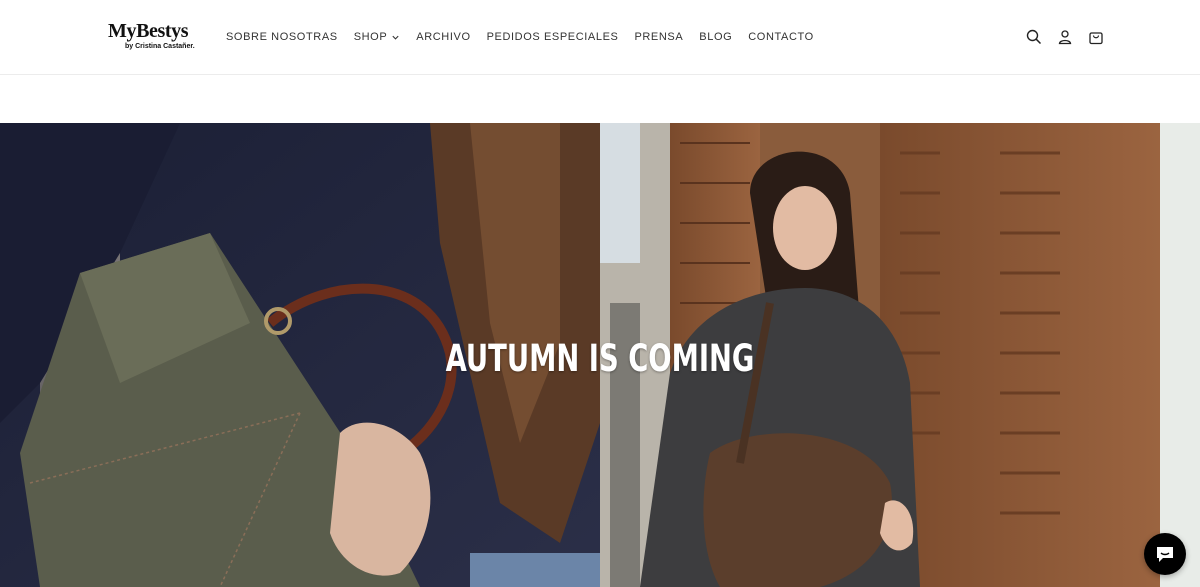 The height and width of the screenshot is (587, 1200). I want to click on search-icon, so click(1034, 37).